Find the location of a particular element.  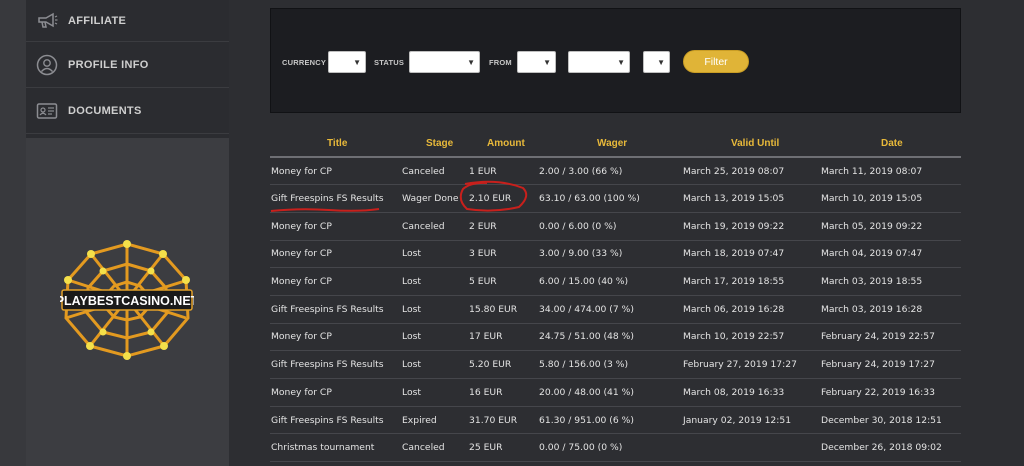

sidebar: AFFILIATE PROFILE INFO DOCUMENTS is located at coordinates (127, 69).